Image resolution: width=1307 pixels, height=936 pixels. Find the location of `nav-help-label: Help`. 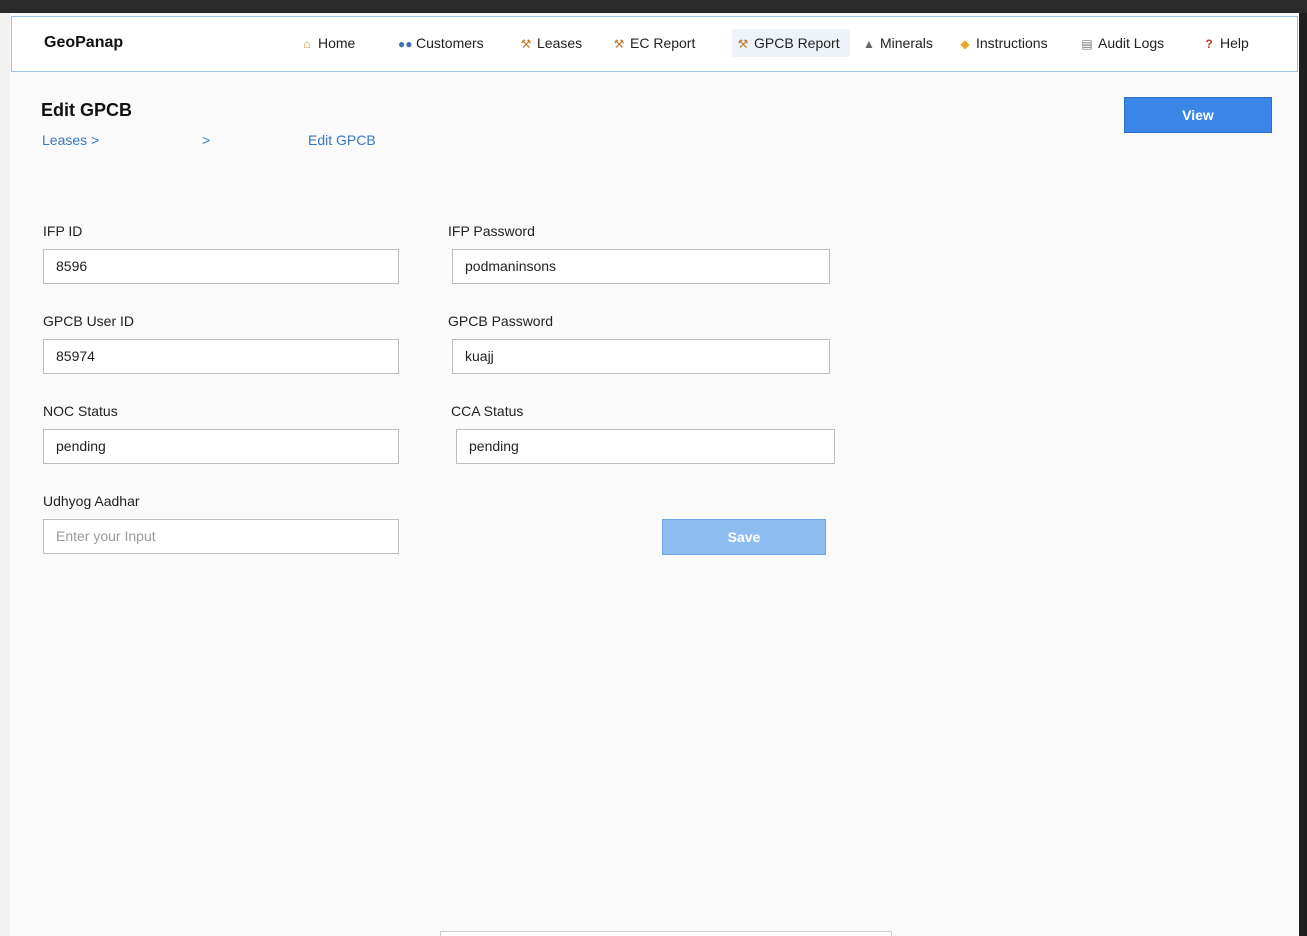

nav-help-label: Help is located at coordinates (1234, 43).